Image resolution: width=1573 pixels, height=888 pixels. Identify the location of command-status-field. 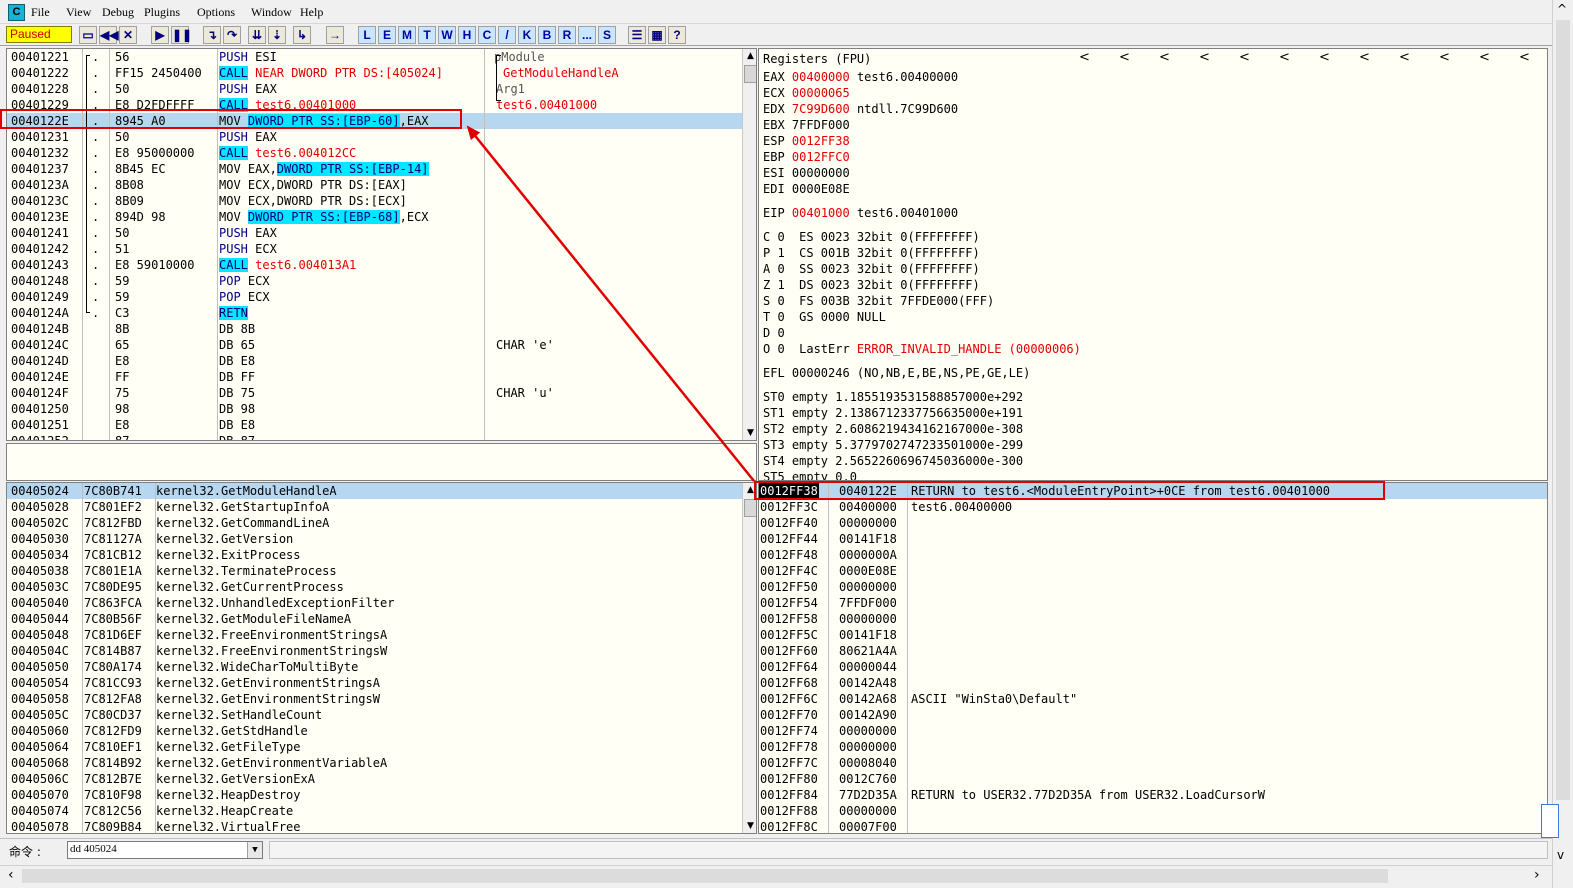
(908, 850).